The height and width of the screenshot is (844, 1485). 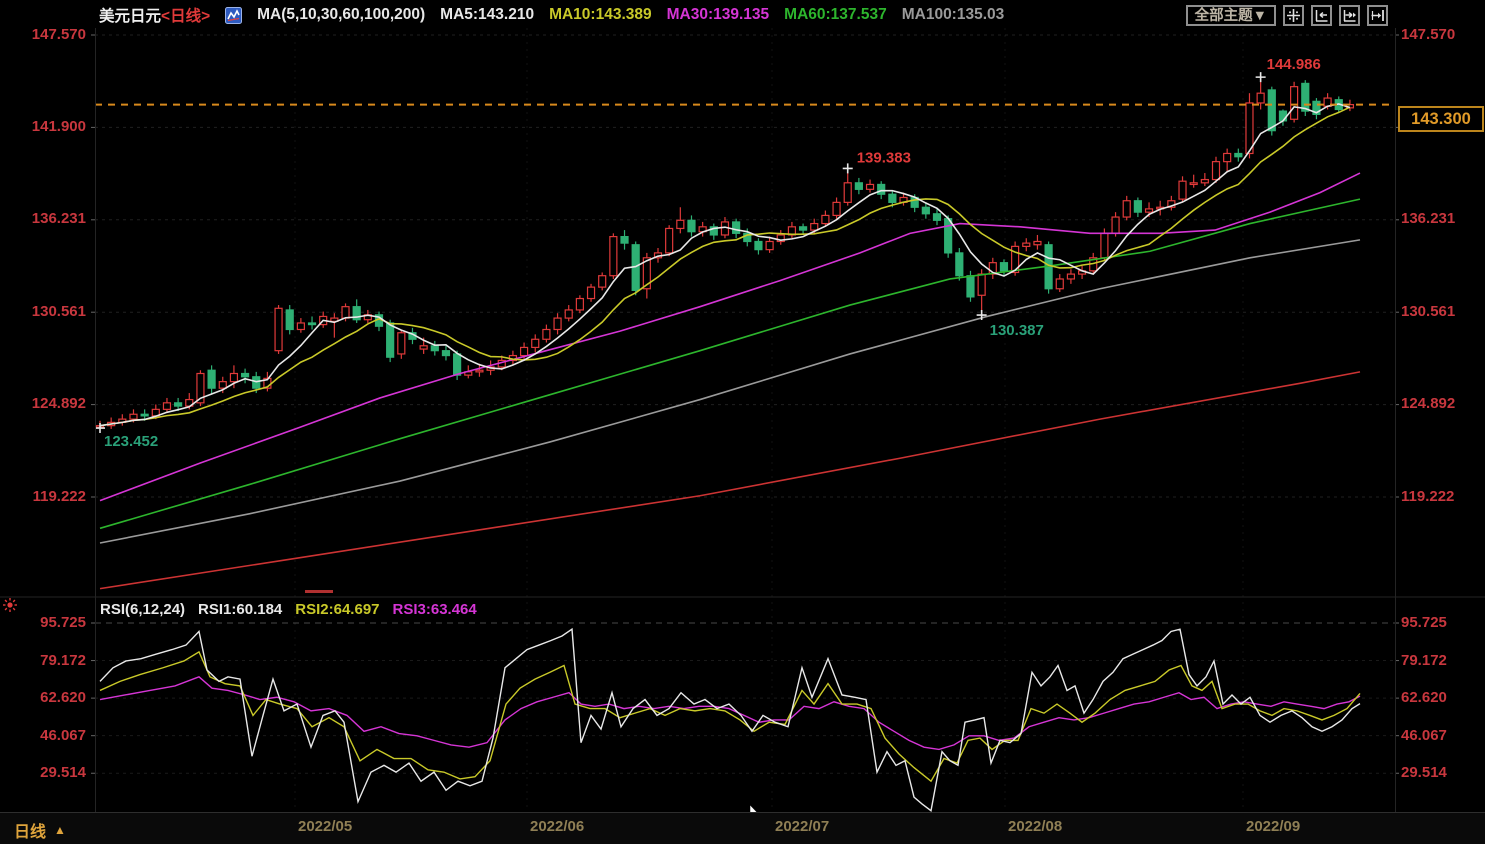 I want to click on ma30-value: MA30:139.135, so click(x=718, y=14).